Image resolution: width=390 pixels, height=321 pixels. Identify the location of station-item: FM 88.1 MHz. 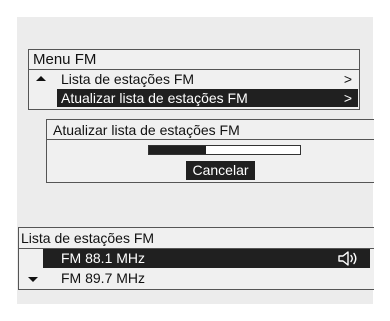
(196, 258).